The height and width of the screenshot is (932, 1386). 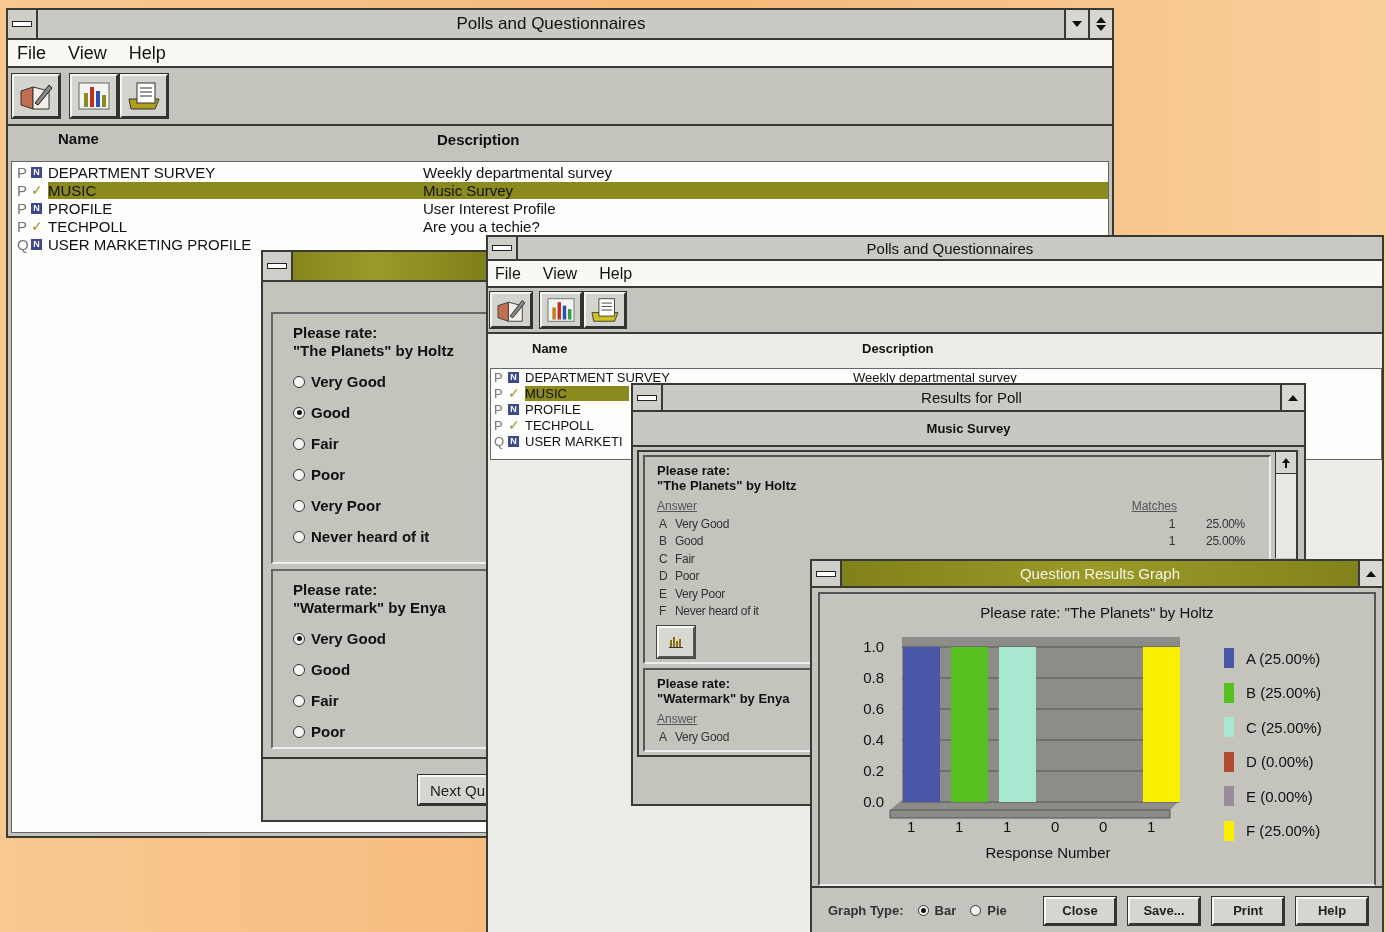 What do you see at coordinates (873, 677) in the screenshot?
I see `y-tick-label: 0.8` at bounding box center [873, 677].